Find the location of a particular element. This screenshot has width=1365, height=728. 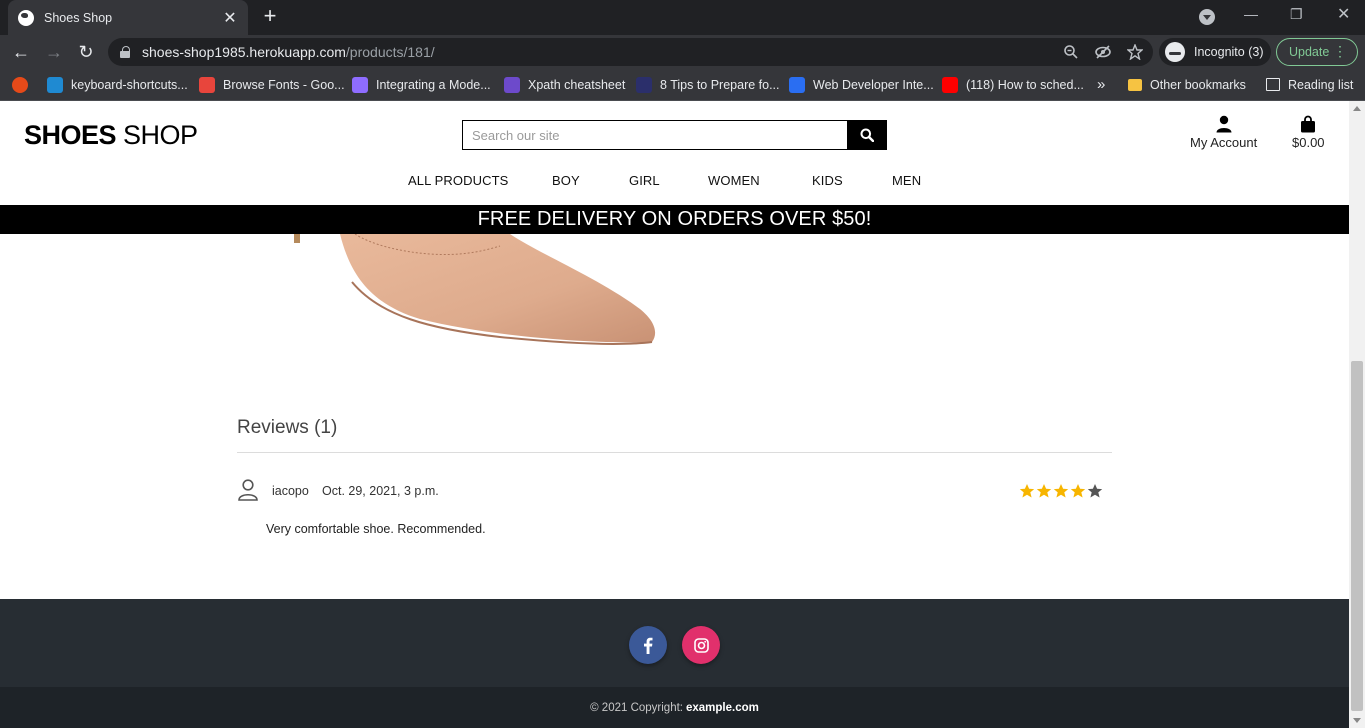

product-image is located at coordinates (475, 290).